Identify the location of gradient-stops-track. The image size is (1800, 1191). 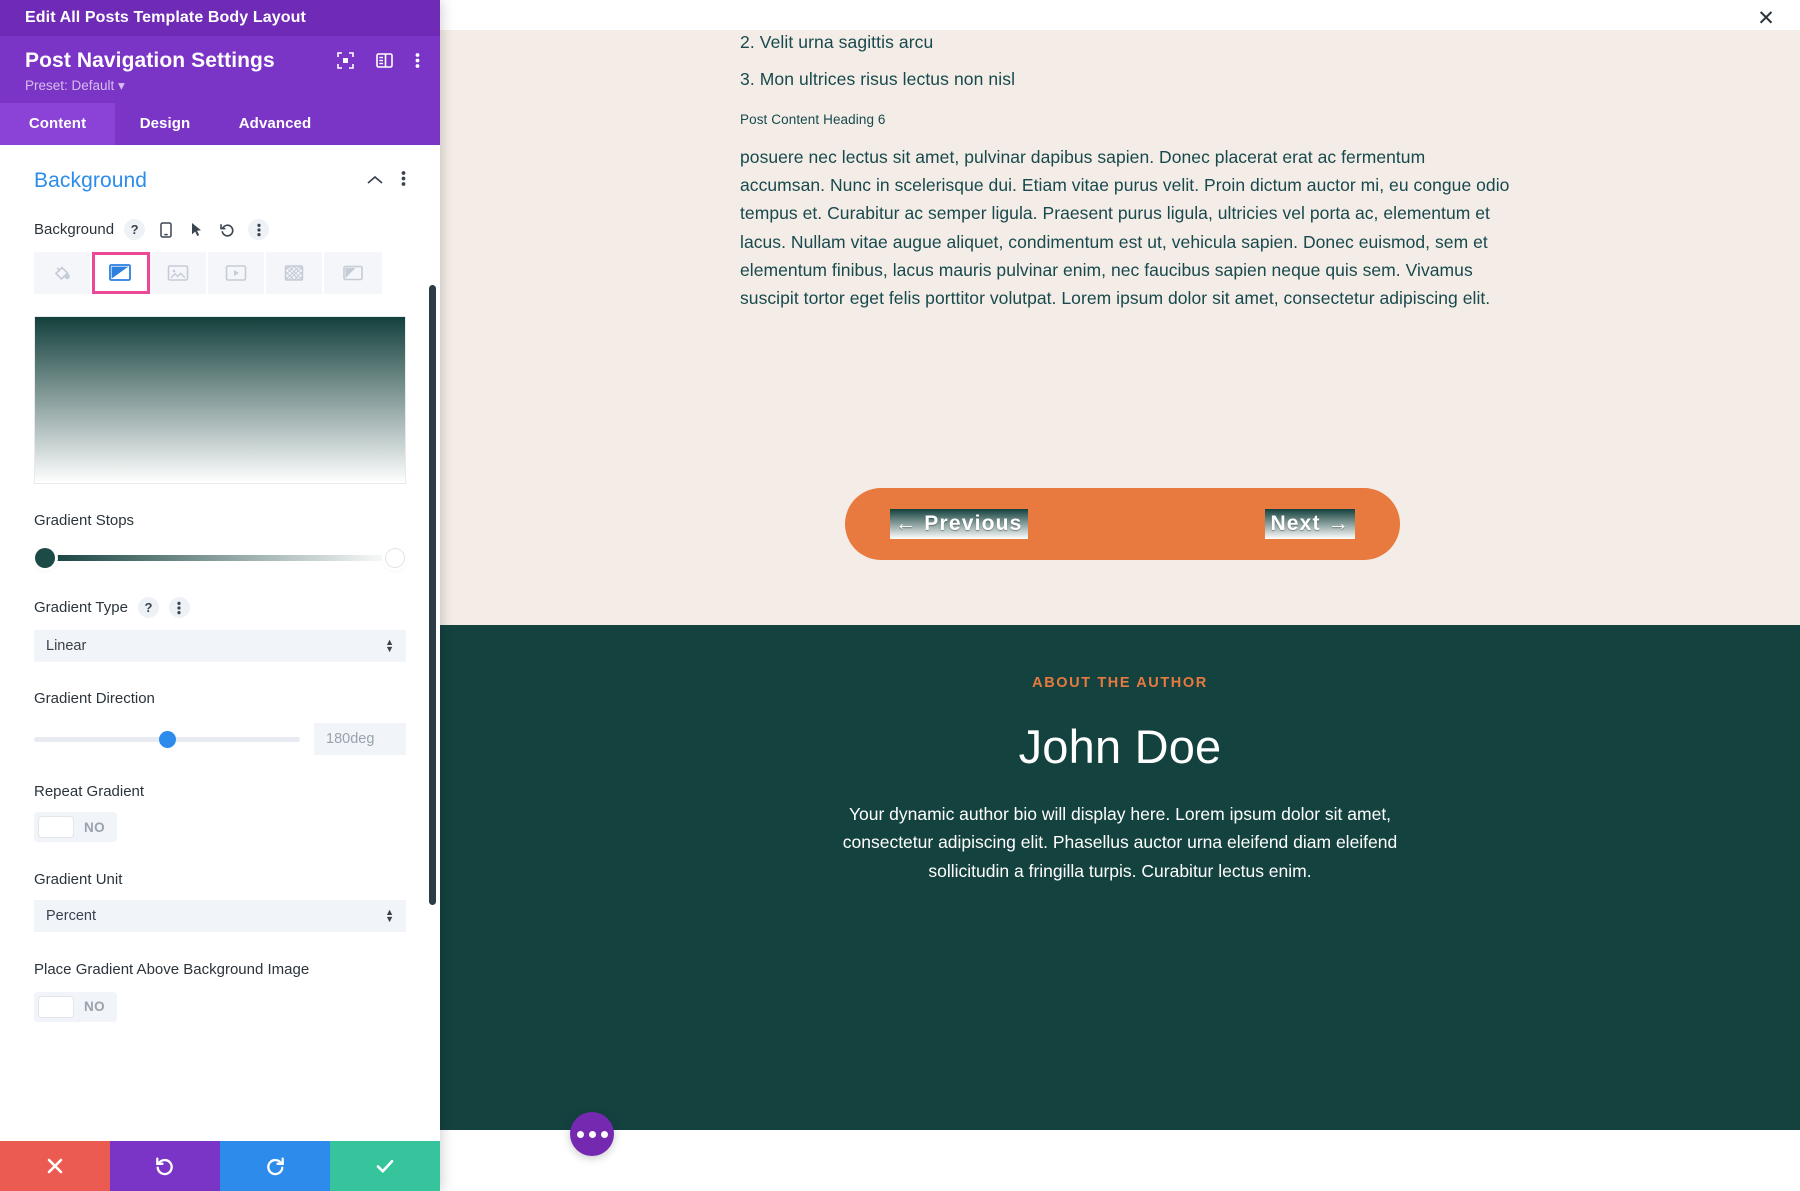
(220, 558).